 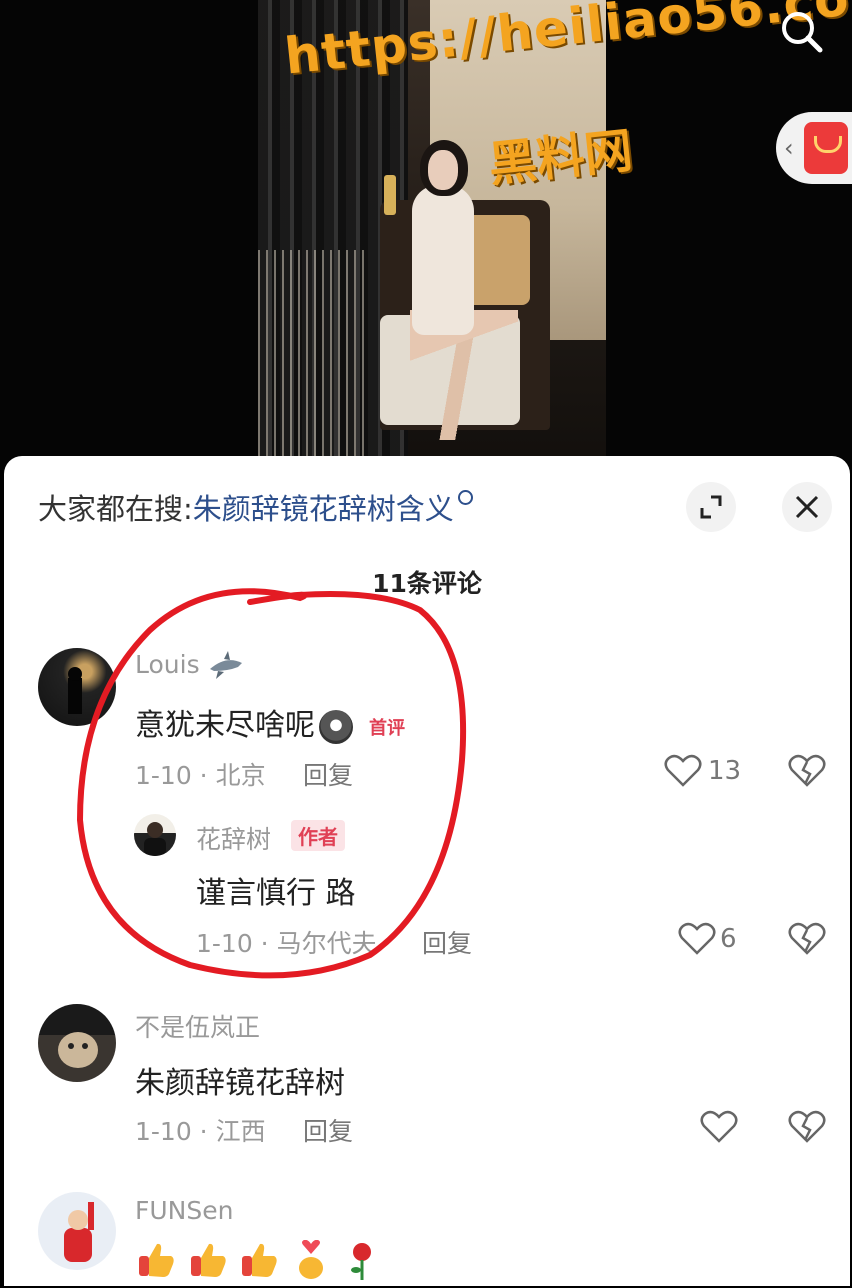 I want to click on video-string-curtain, so click(x=313, y=360).